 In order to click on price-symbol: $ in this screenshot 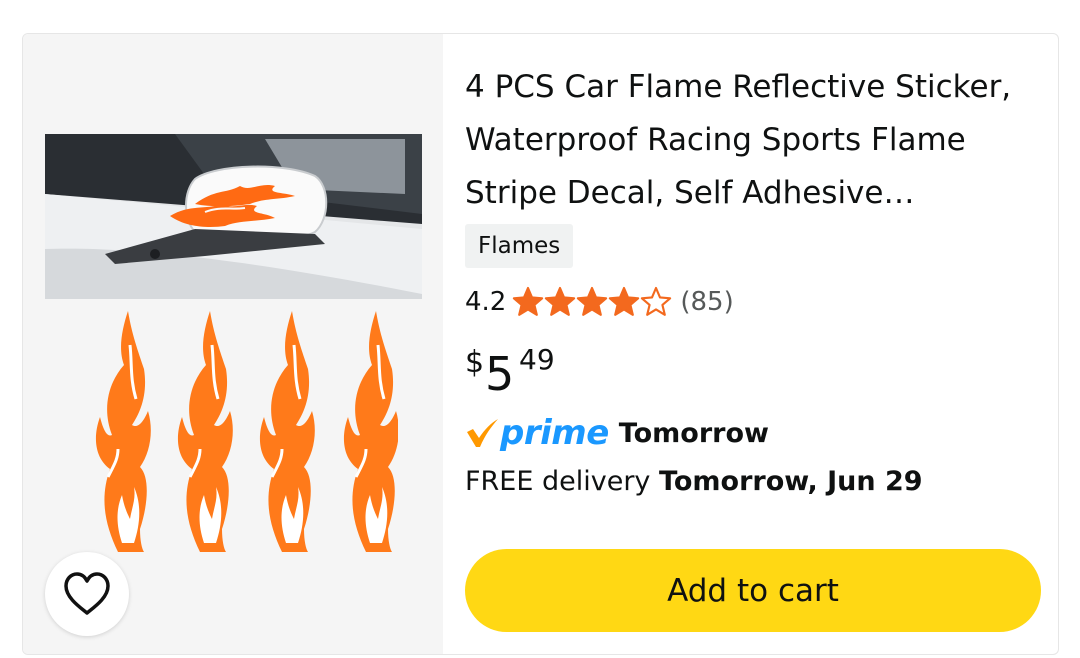, I will do `click(475, 362)`.